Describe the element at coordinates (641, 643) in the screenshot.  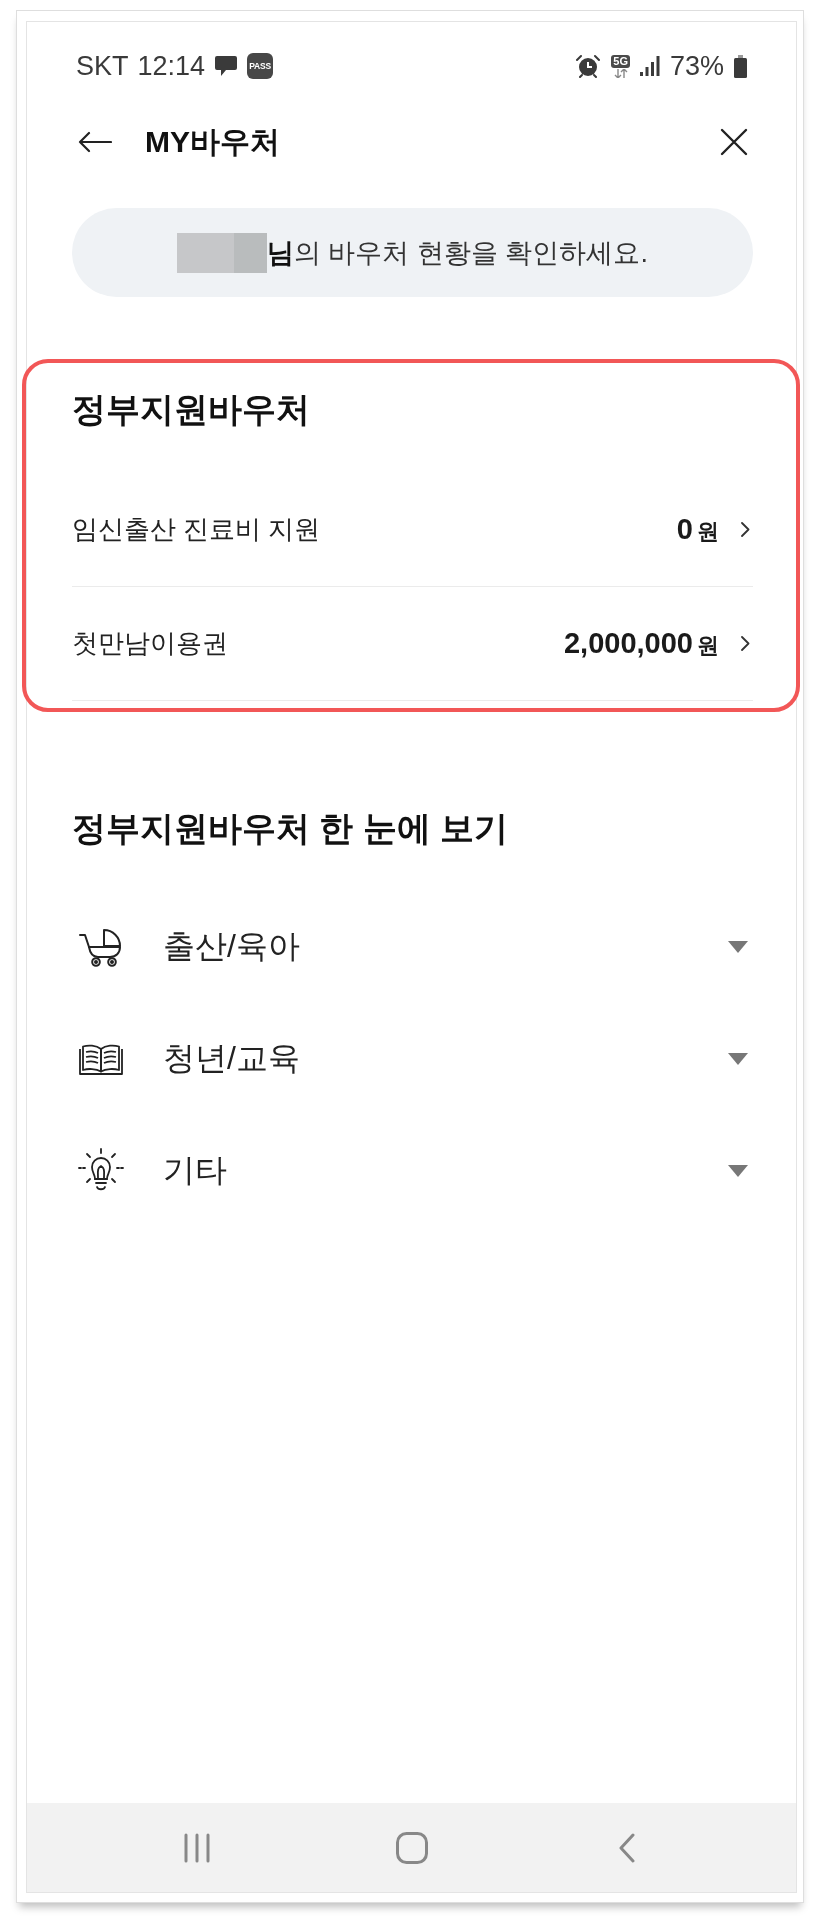
I see `voucher-amount: 2,000,000 원` at that location.